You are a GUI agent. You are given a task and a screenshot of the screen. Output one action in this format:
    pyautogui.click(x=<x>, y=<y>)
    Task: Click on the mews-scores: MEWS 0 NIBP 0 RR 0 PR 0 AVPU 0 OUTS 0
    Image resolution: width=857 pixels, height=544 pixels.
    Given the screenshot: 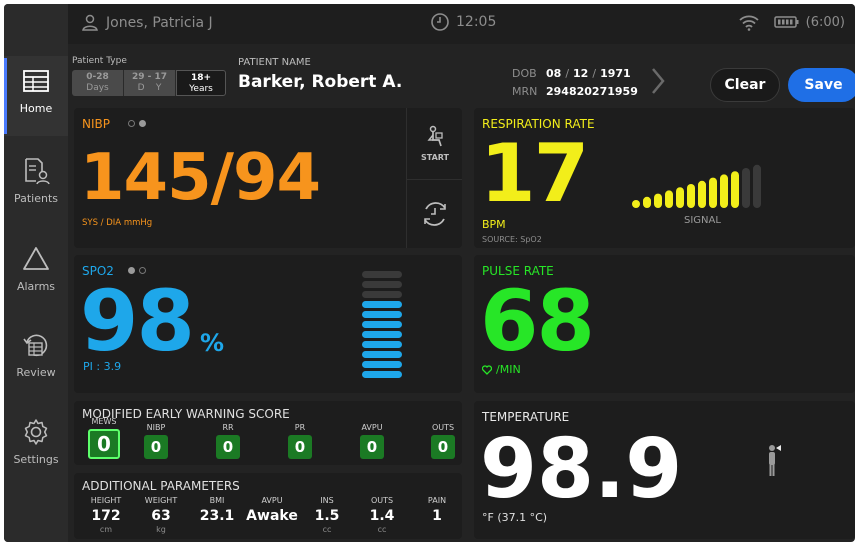 What is the action you would take?
    pyautogui.click(x=270, y=440)
    